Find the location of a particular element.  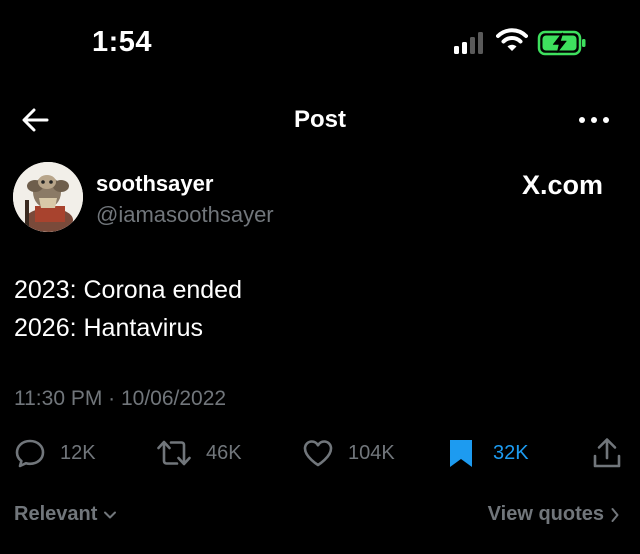

like-button: 104K is located at coordinates (348, 453).